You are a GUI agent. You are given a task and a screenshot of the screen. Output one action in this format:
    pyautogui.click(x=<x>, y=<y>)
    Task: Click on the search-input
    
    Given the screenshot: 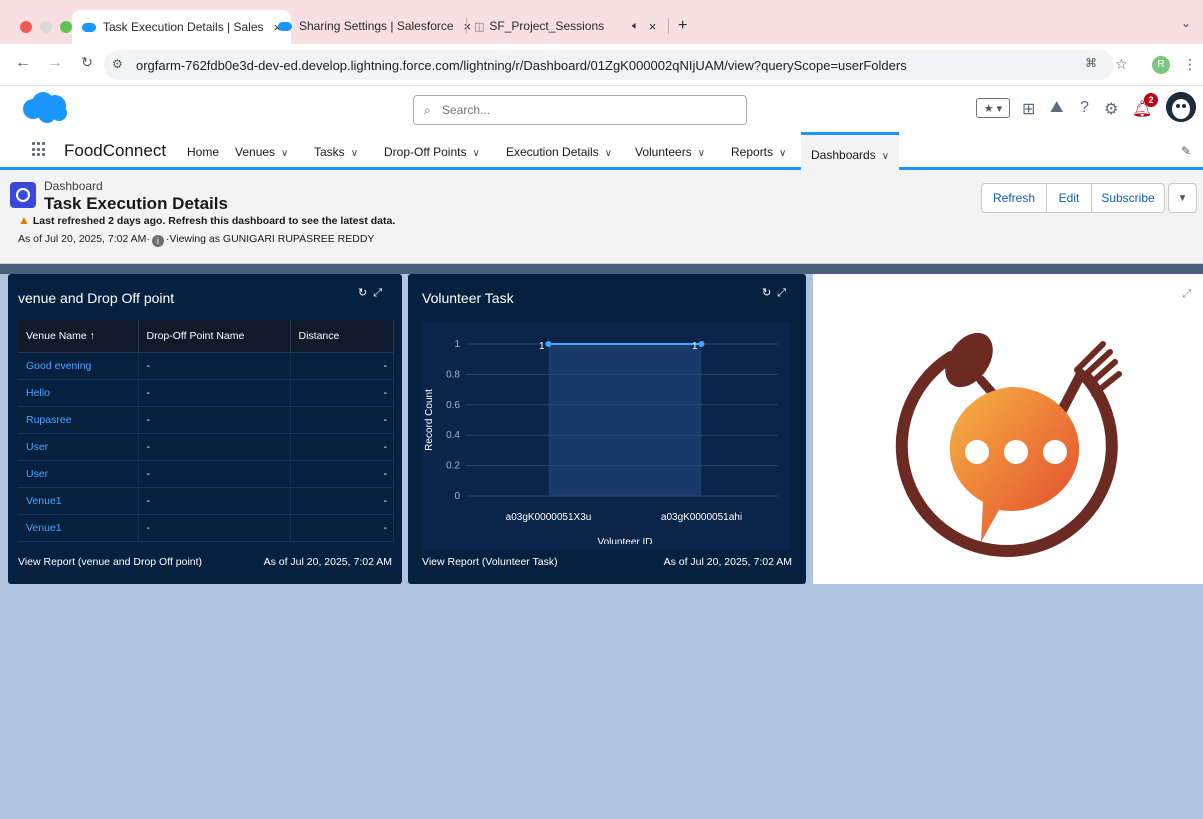 What is the action you would take?
    pyautogui.click(x=587, y=110)
    